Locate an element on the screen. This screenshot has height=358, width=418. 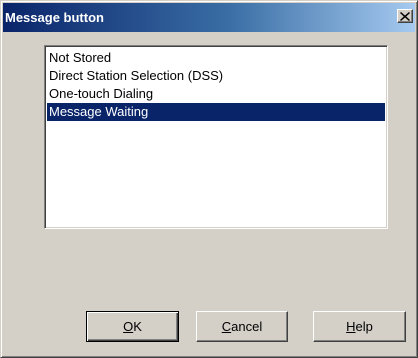
help-button: Help is located at coordinates (359, 326).